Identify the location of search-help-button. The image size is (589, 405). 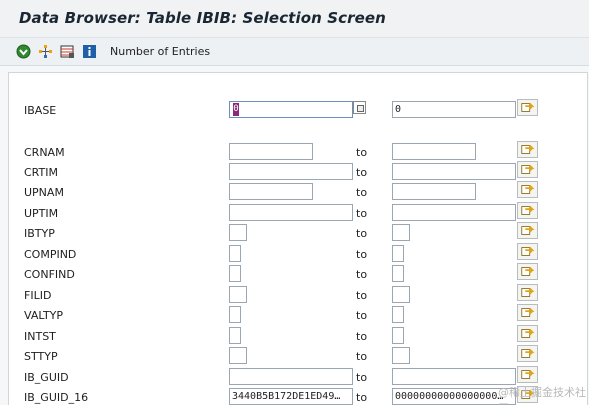
(359, 107).